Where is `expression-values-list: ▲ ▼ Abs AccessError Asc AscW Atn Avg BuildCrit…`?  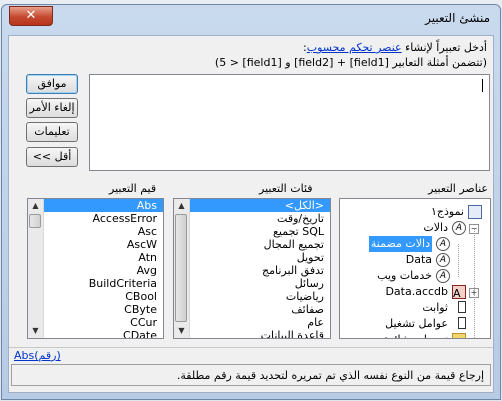
expression-values-list: ▲ ▼ Abs AccessError Asc AscW Atn Avg BuildCrit… is located at coordinates (95, 268).